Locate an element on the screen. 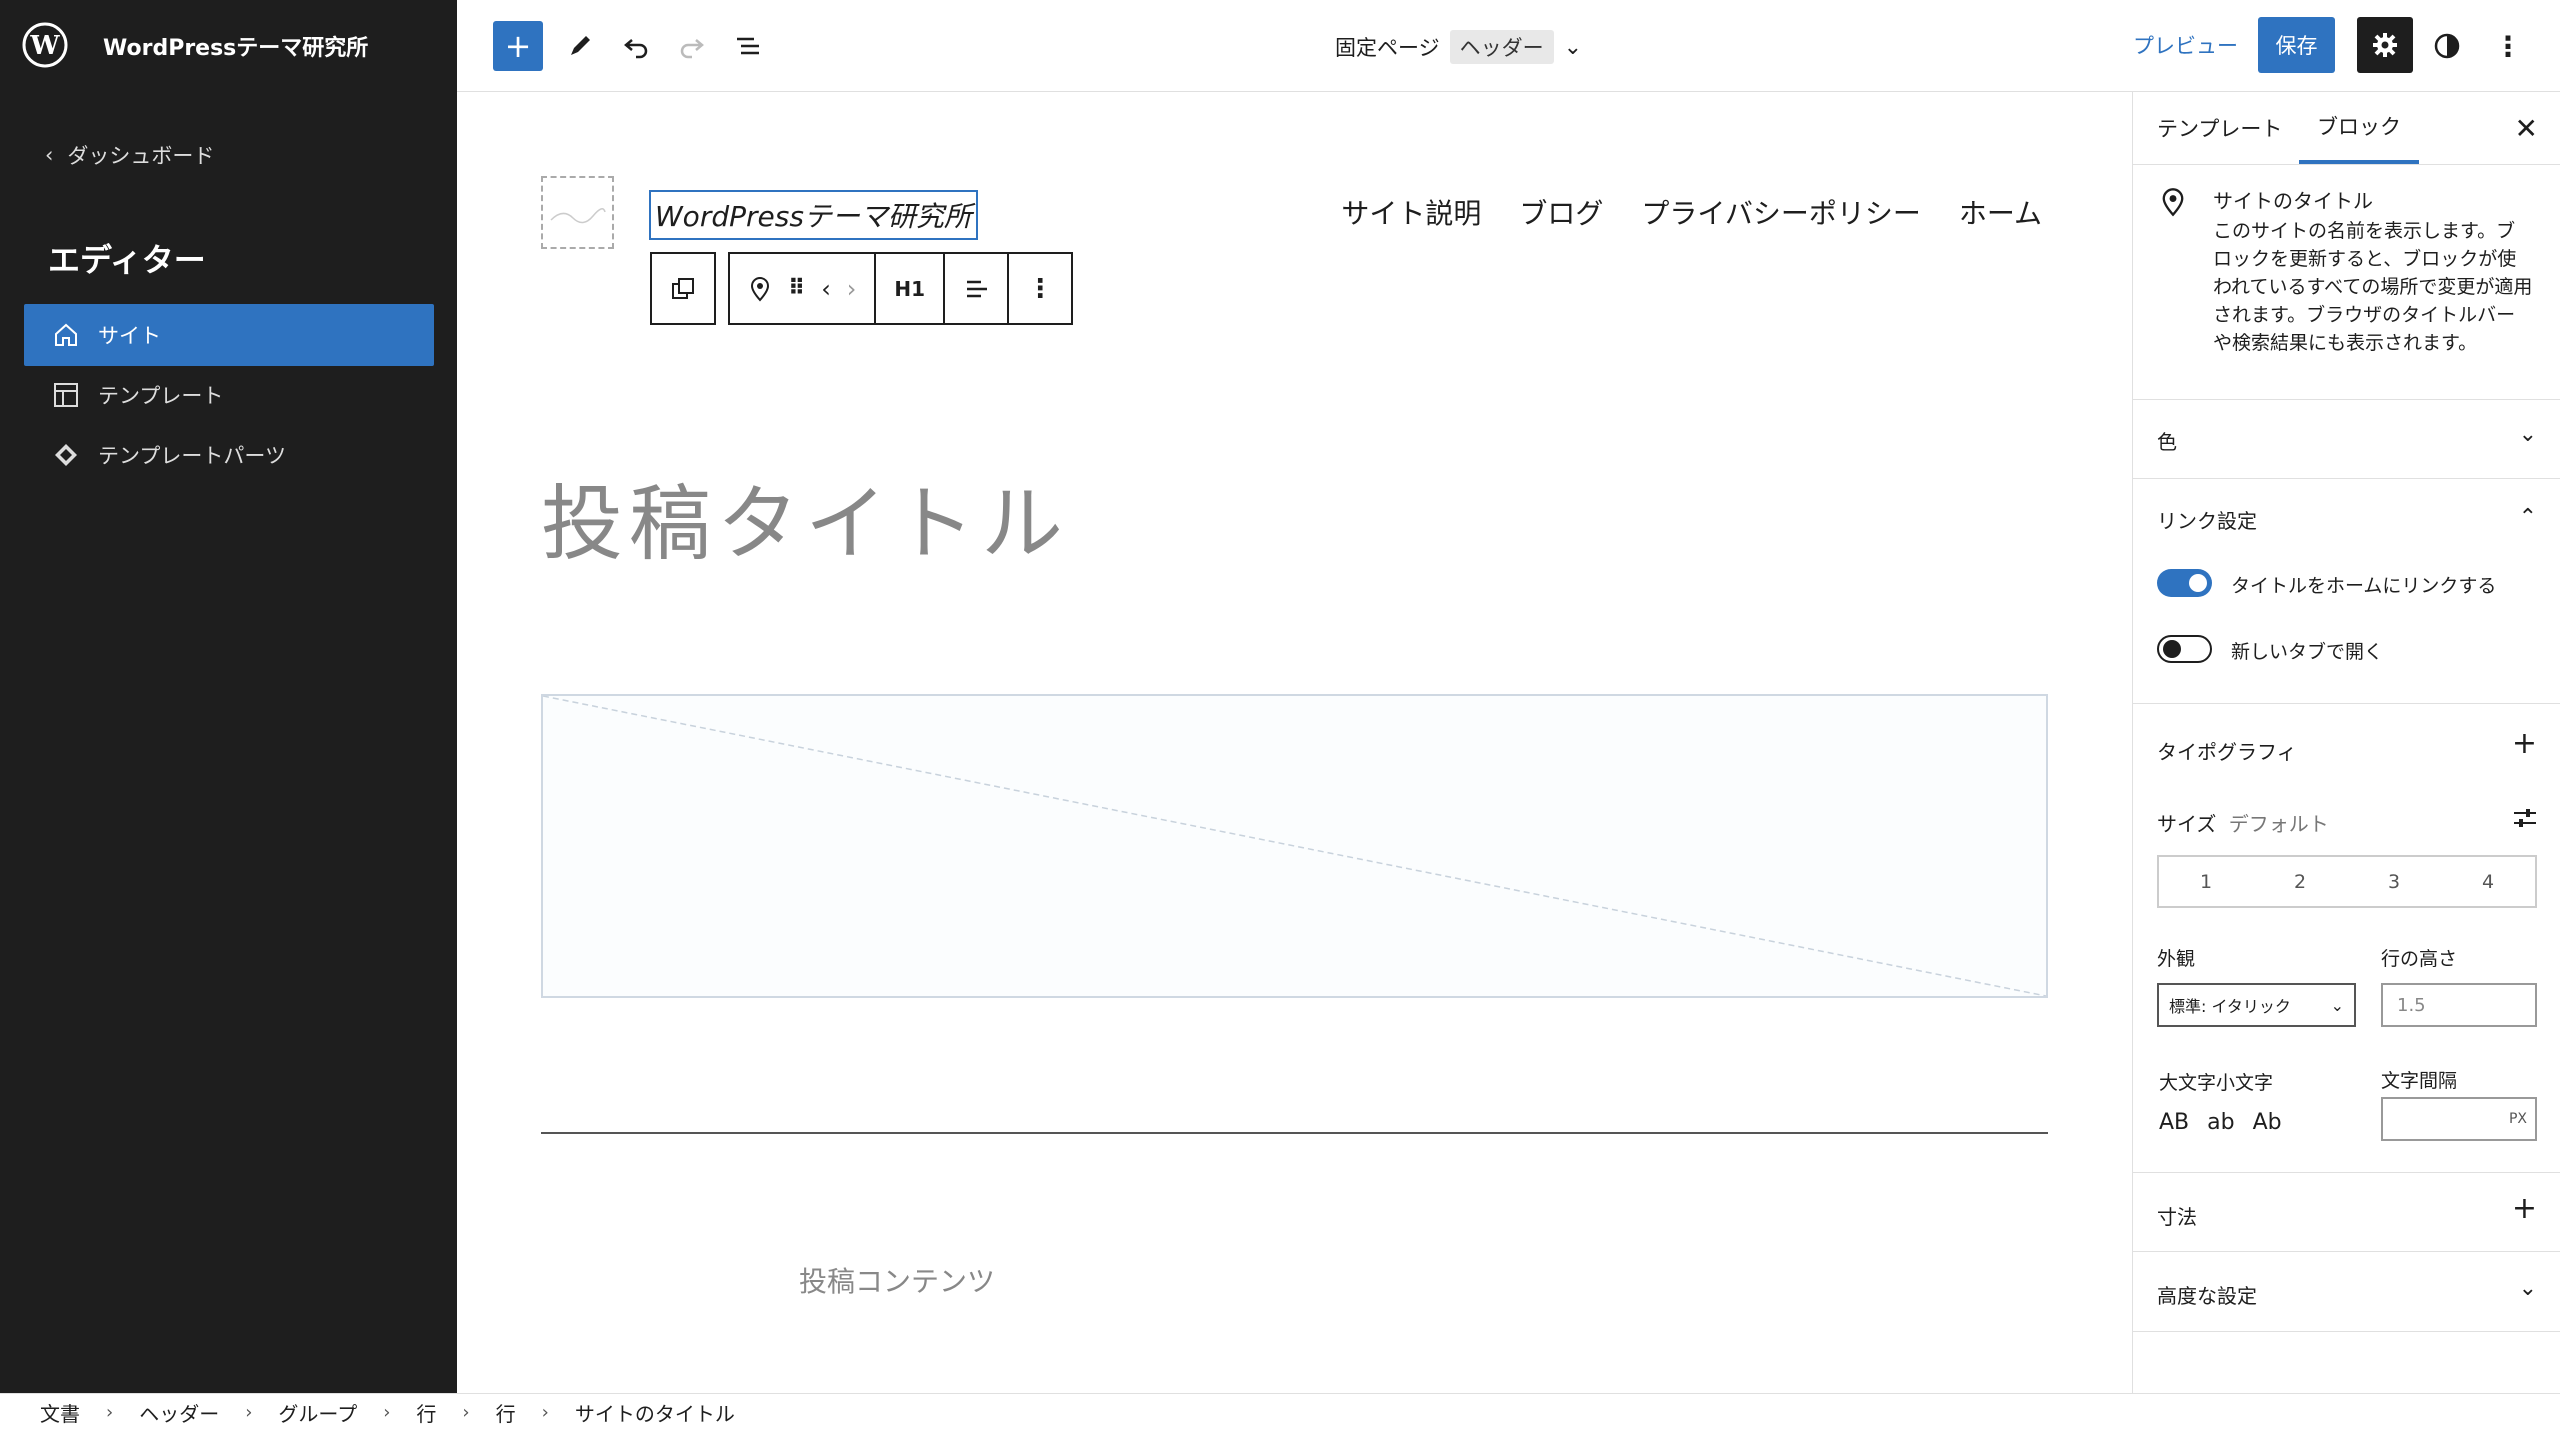  layout-icon is located at coordinates (66, 395).